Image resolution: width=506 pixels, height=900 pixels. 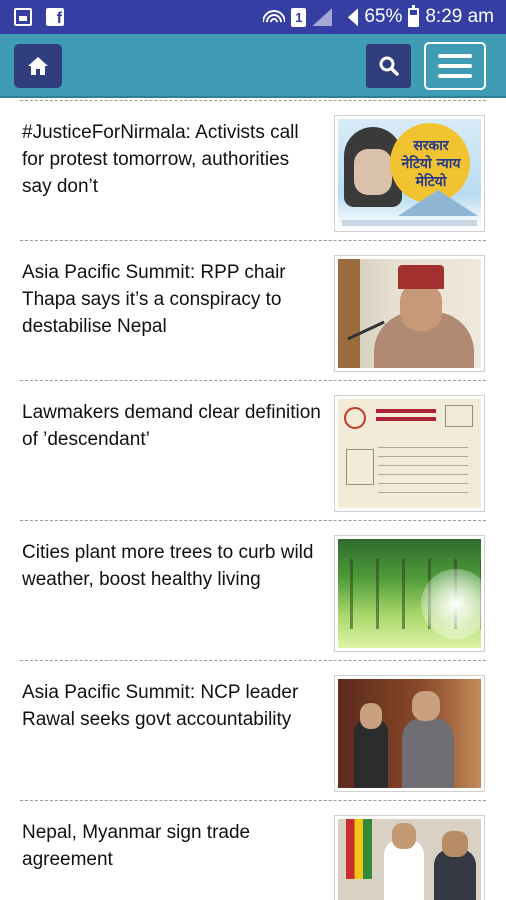 I want to click on home-button, so click(x=38, y=66).